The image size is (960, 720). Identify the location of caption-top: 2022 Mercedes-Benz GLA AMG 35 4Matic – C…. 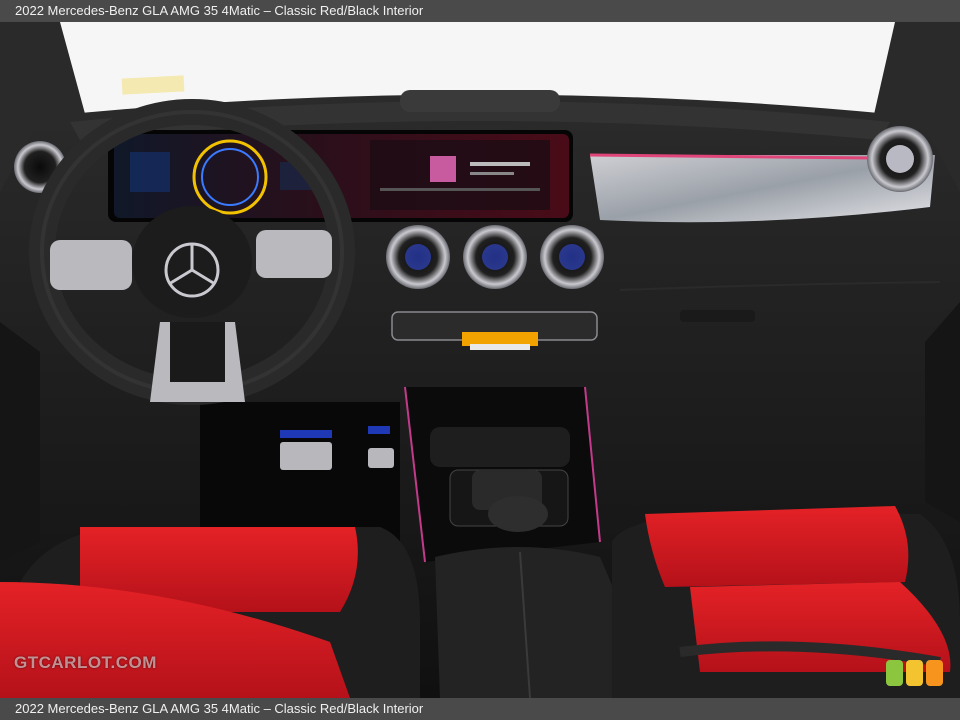
(480, 11).